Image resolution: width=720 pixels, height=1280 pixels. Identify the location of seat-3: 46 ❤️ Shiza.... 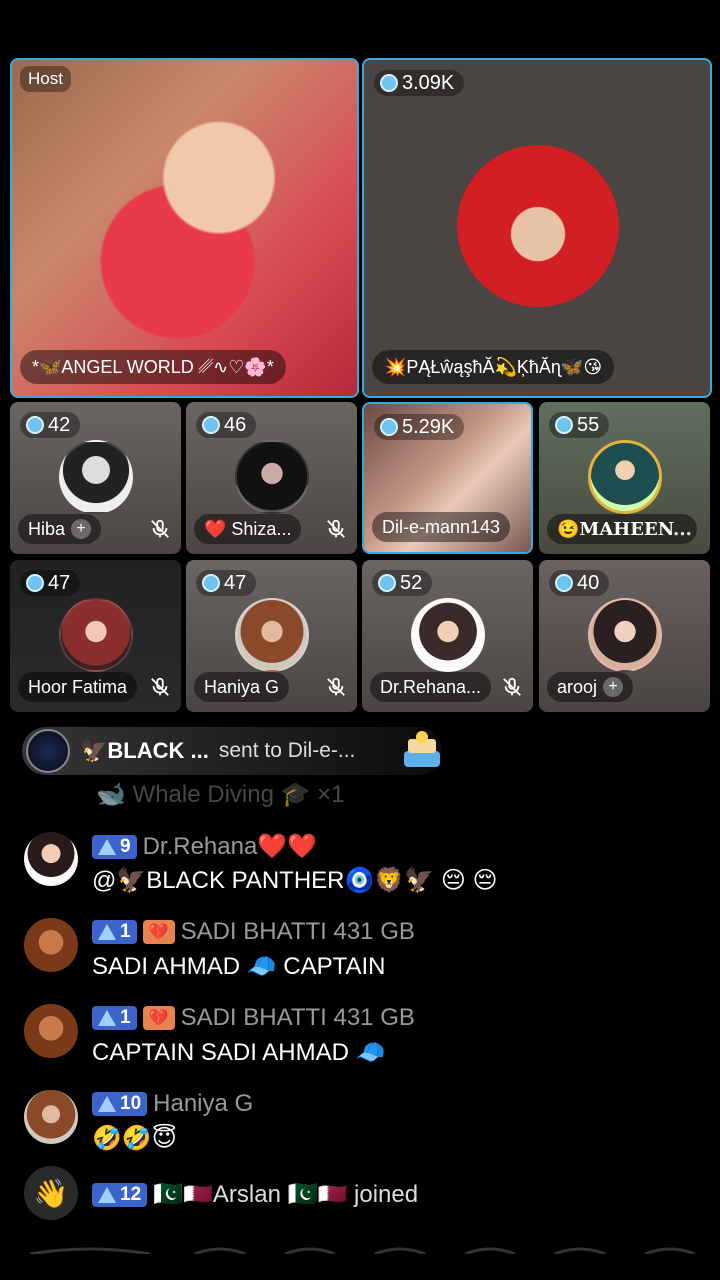
(271, 478).